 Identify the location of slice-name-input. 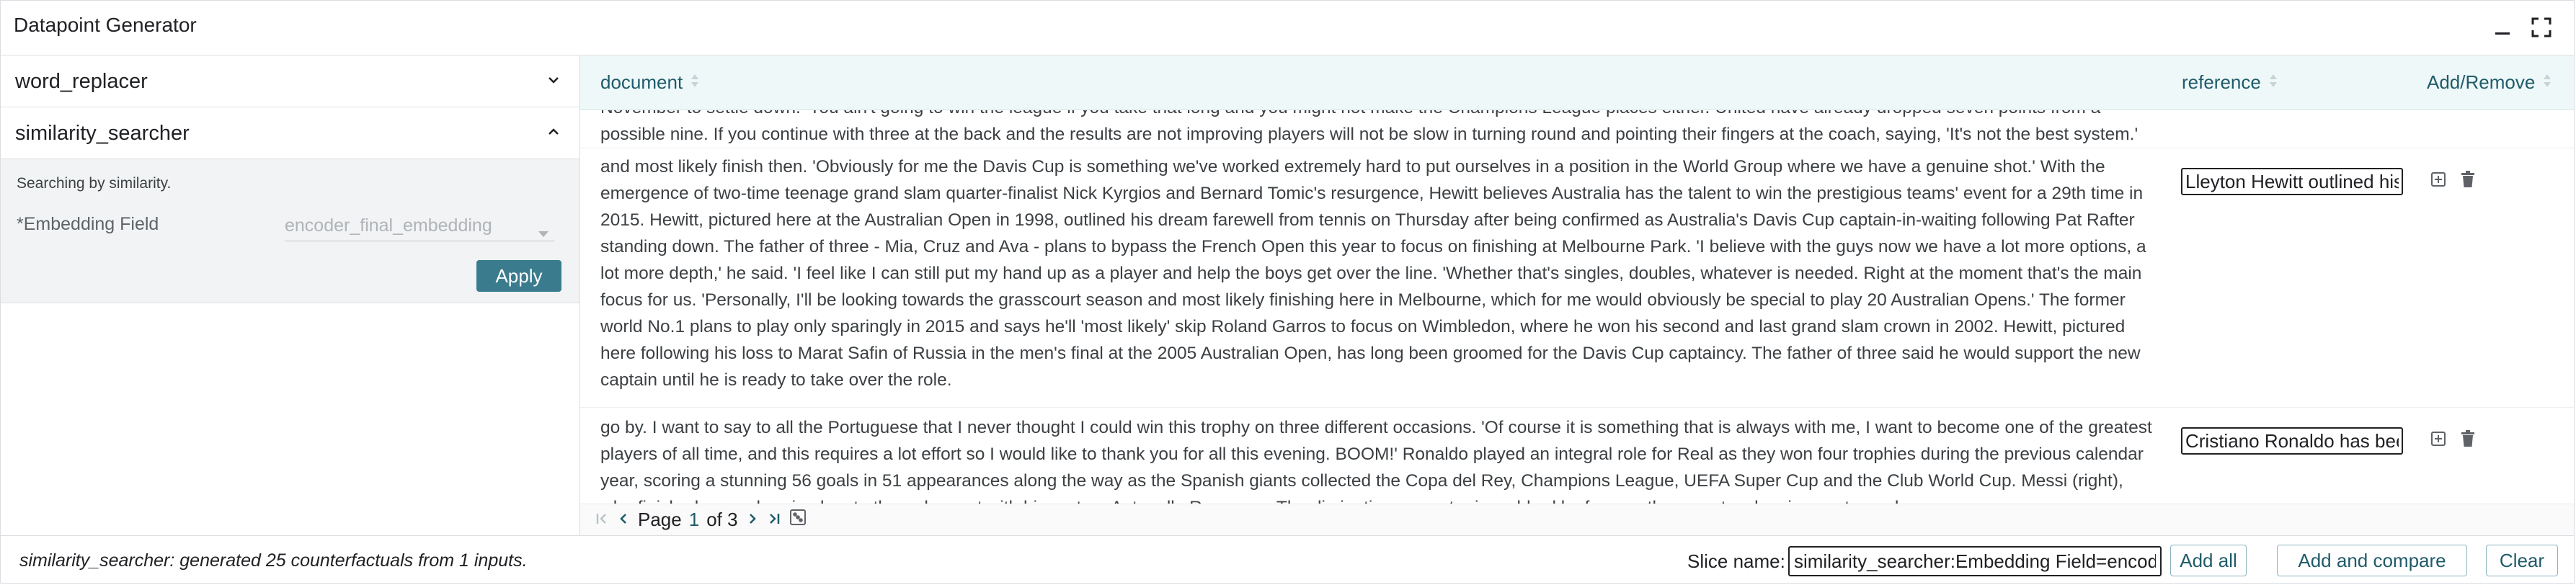
(1975, 561).